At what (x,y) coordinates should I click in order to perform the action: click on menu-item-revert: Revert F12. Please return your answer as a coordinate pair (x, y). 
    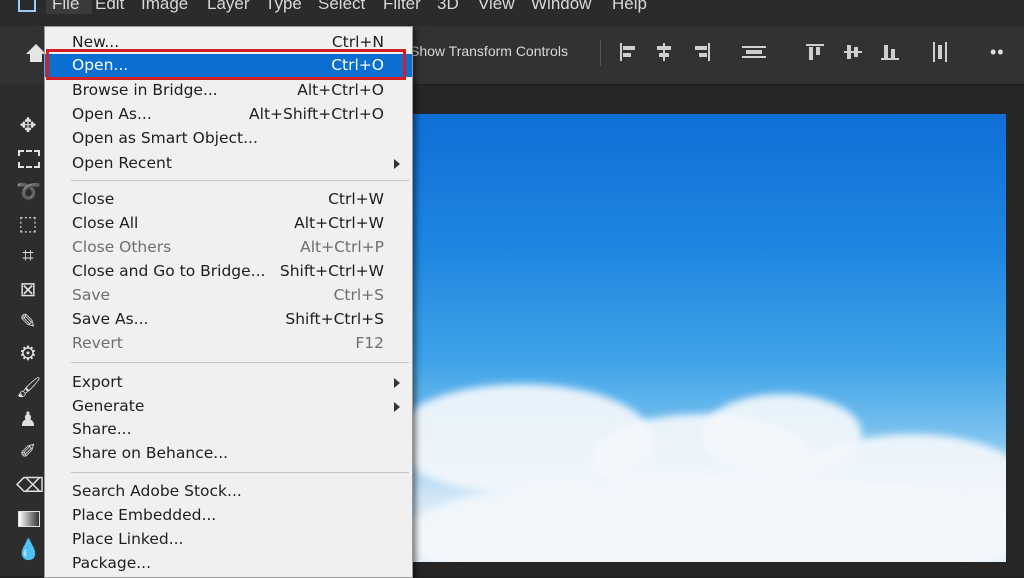
    Looking at the image, I should click on (228, 343).